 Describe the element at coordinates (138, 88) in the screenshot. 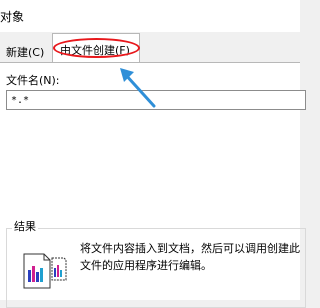

I see `annotation-arrow-icon` at that location.